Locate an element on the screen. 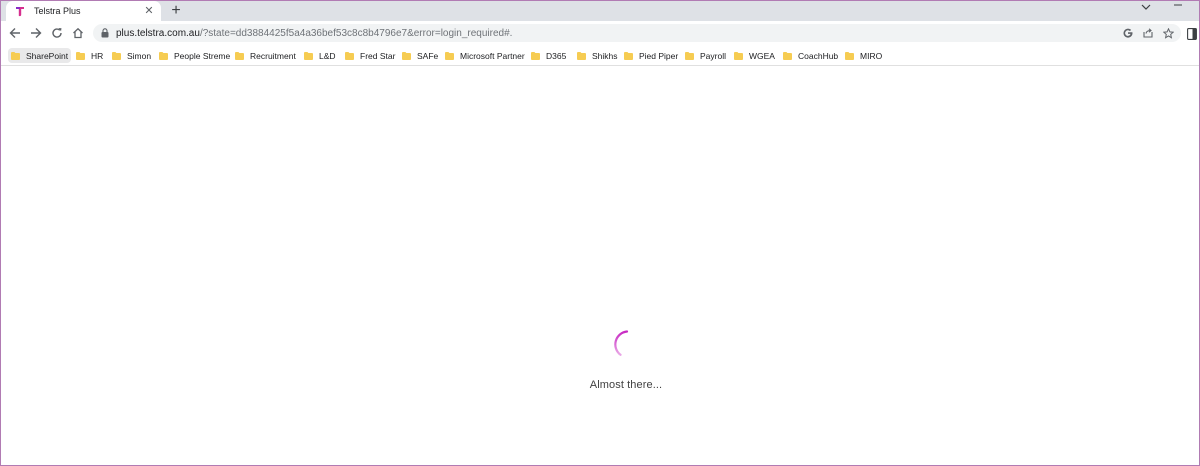 This screenshot has height=466, width=1200. bookmark-shikhs: Shikhs is located at coordinates (597, 55).